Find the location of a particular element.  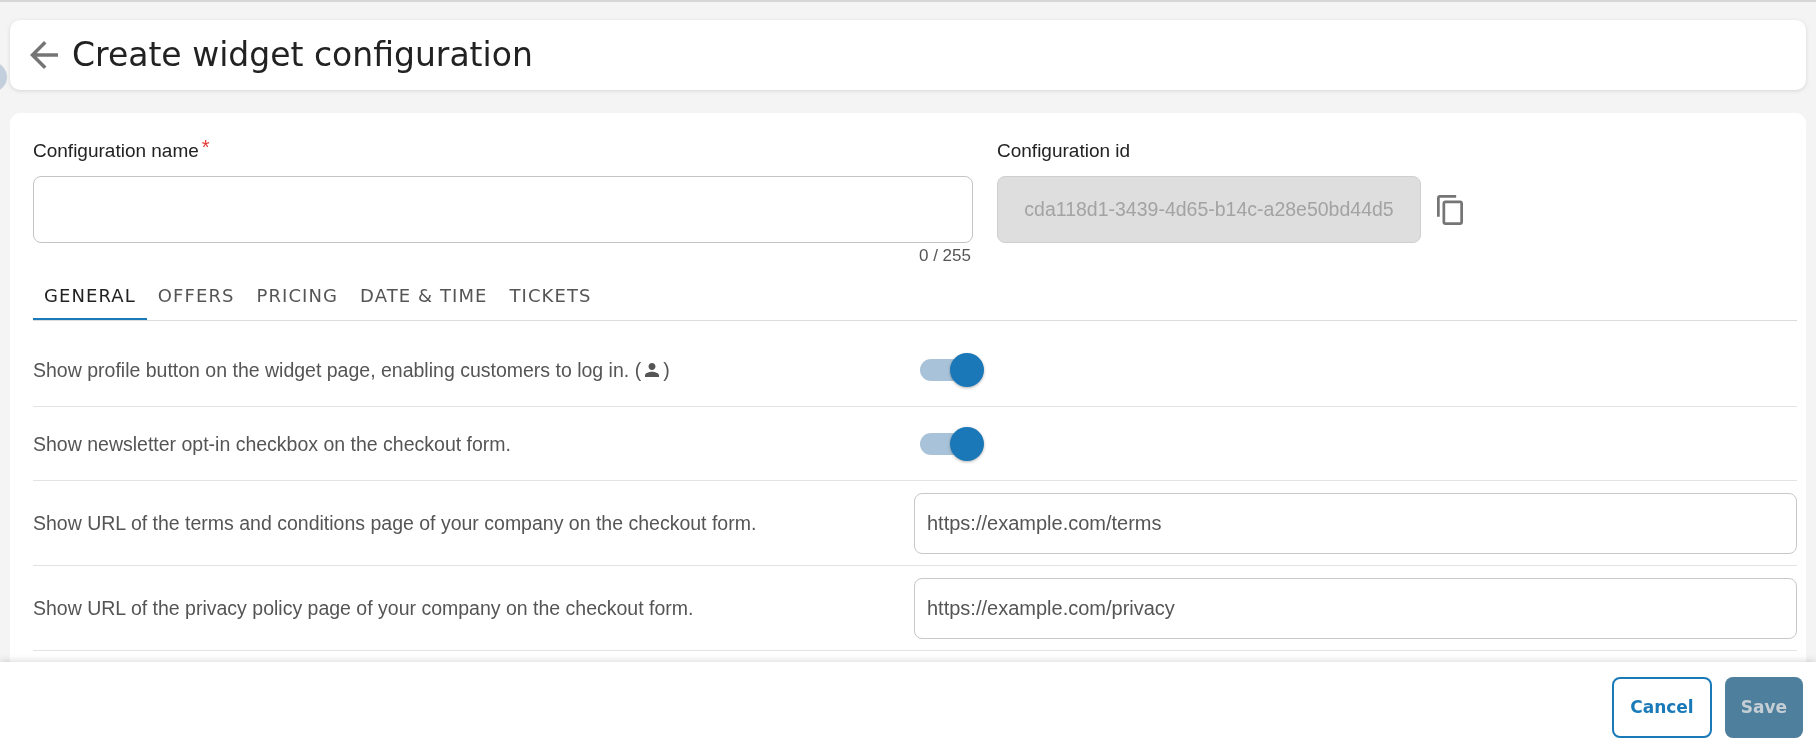

setting-label: Show URL of the privacy policy page of your company on the checkout form. is located at coordinates (363, 608).